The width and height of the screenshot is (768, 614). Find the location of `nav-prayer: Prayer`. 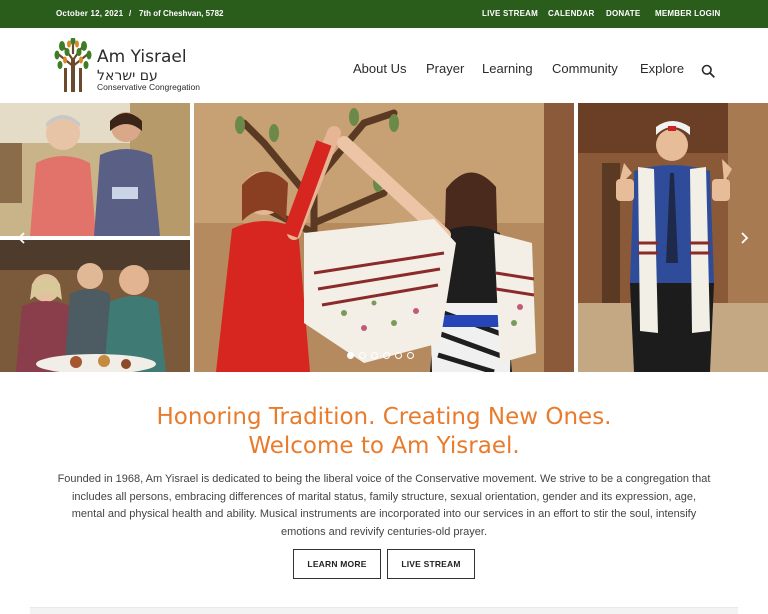

nav-prayer: Prayer is located at coordinates (445, 68).